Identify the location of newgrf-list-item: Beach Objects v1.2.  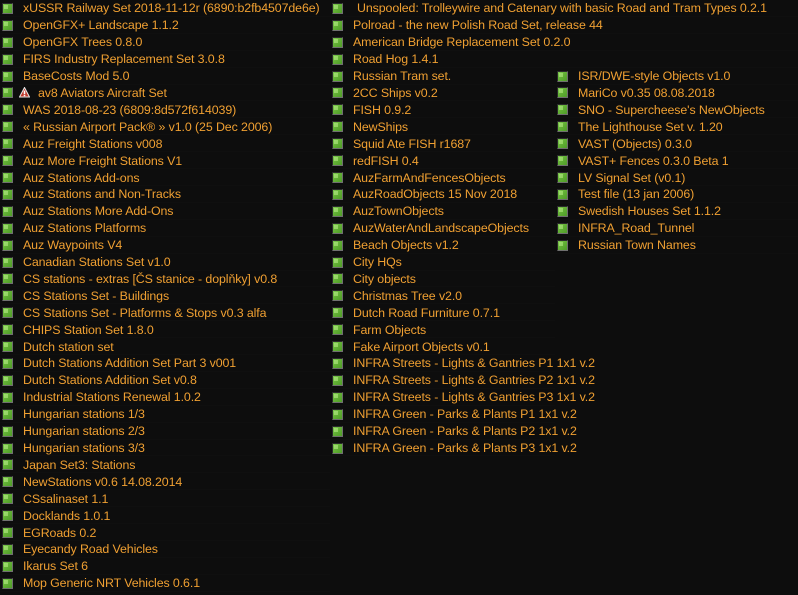
(442, 245).